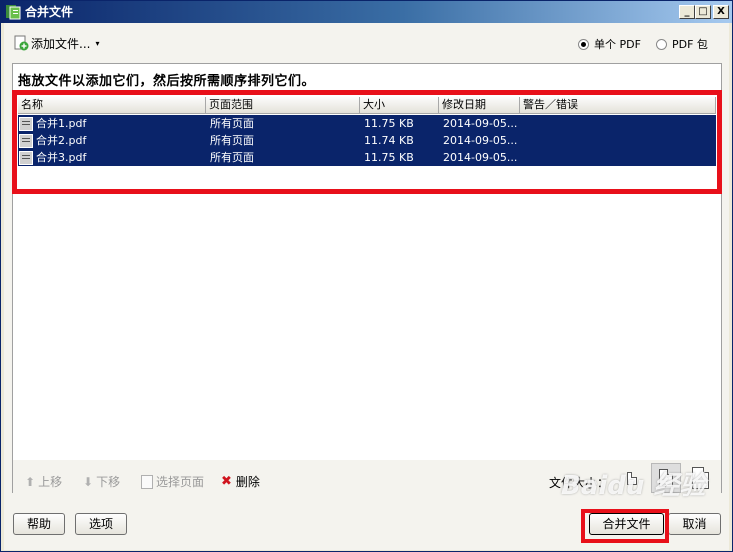  What do you see at coordinates (399, 105) in the screenshot?
I see `column-header-size: 大小` at bounding box center [399, 105].